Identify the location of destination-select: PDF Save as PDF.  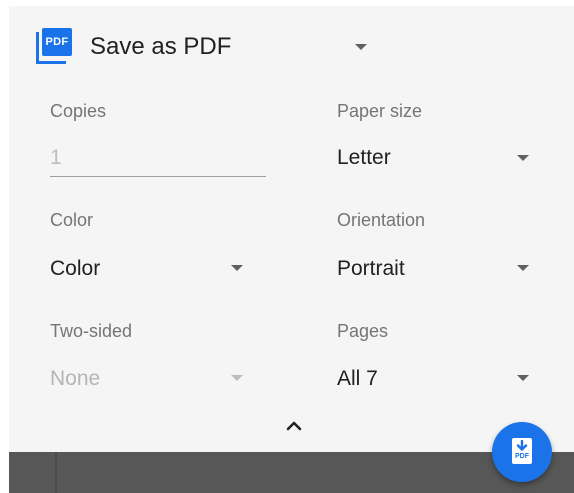
(133, 47).